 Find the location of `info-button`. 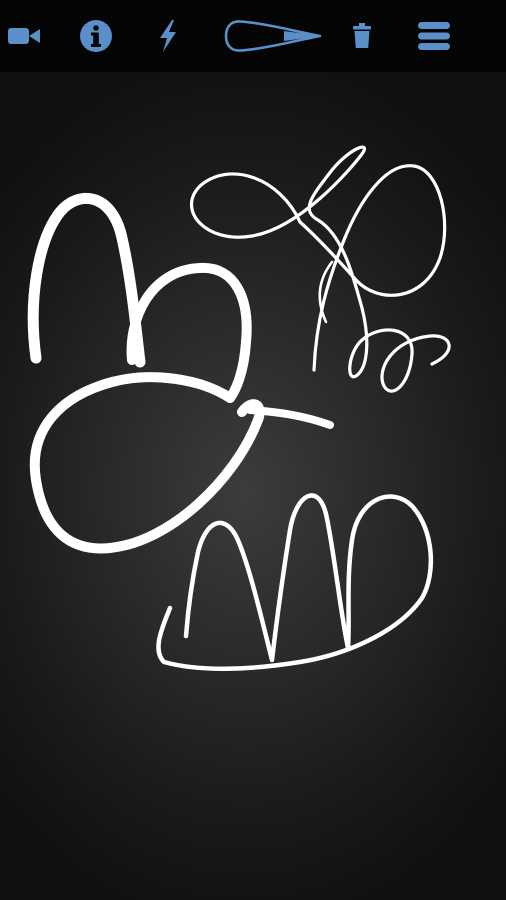

info-button is located at coordinates (96, 36).